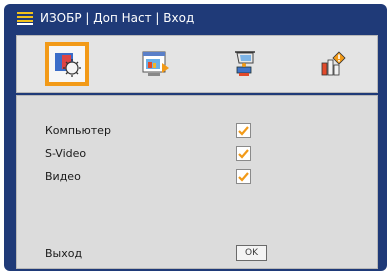  I want to click on image-settings-icon, so click(68, 65).